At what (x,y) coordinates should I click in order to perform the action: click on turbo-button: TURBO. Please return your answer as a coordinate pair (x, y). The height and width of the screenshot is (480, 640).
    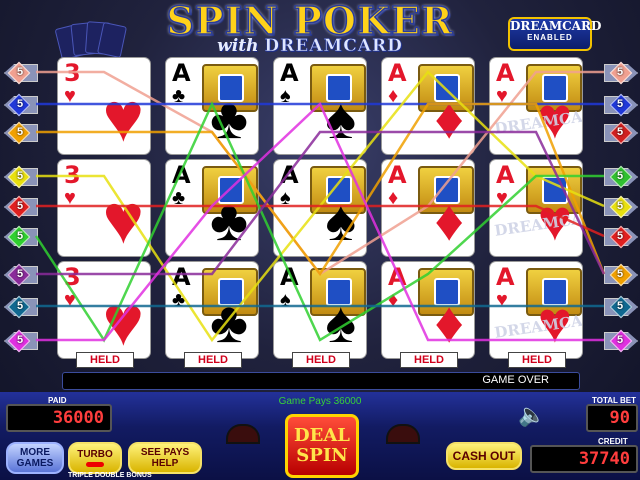
    Looking at the image, I should click on (95, 458).